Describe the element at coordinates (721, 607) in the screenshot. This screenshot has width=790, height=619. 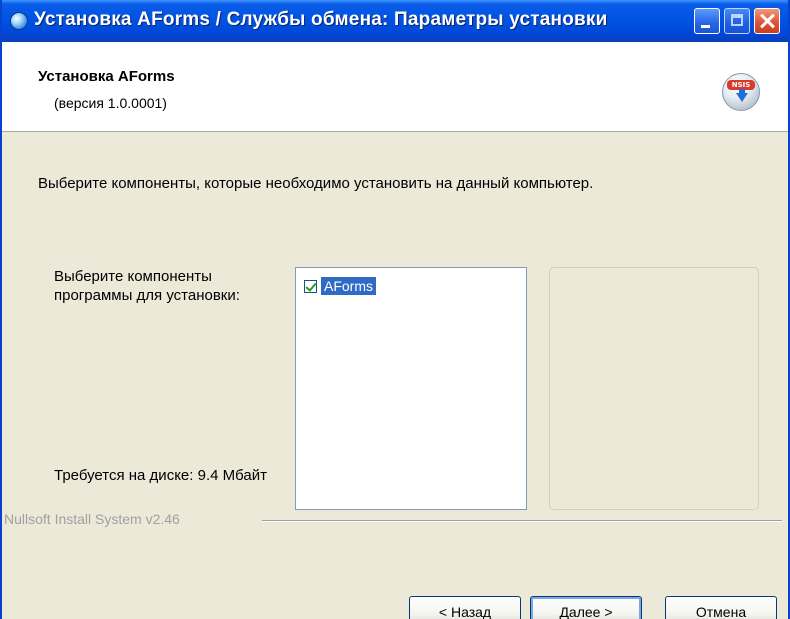
I see `cancel-button: Отмена` at that location.